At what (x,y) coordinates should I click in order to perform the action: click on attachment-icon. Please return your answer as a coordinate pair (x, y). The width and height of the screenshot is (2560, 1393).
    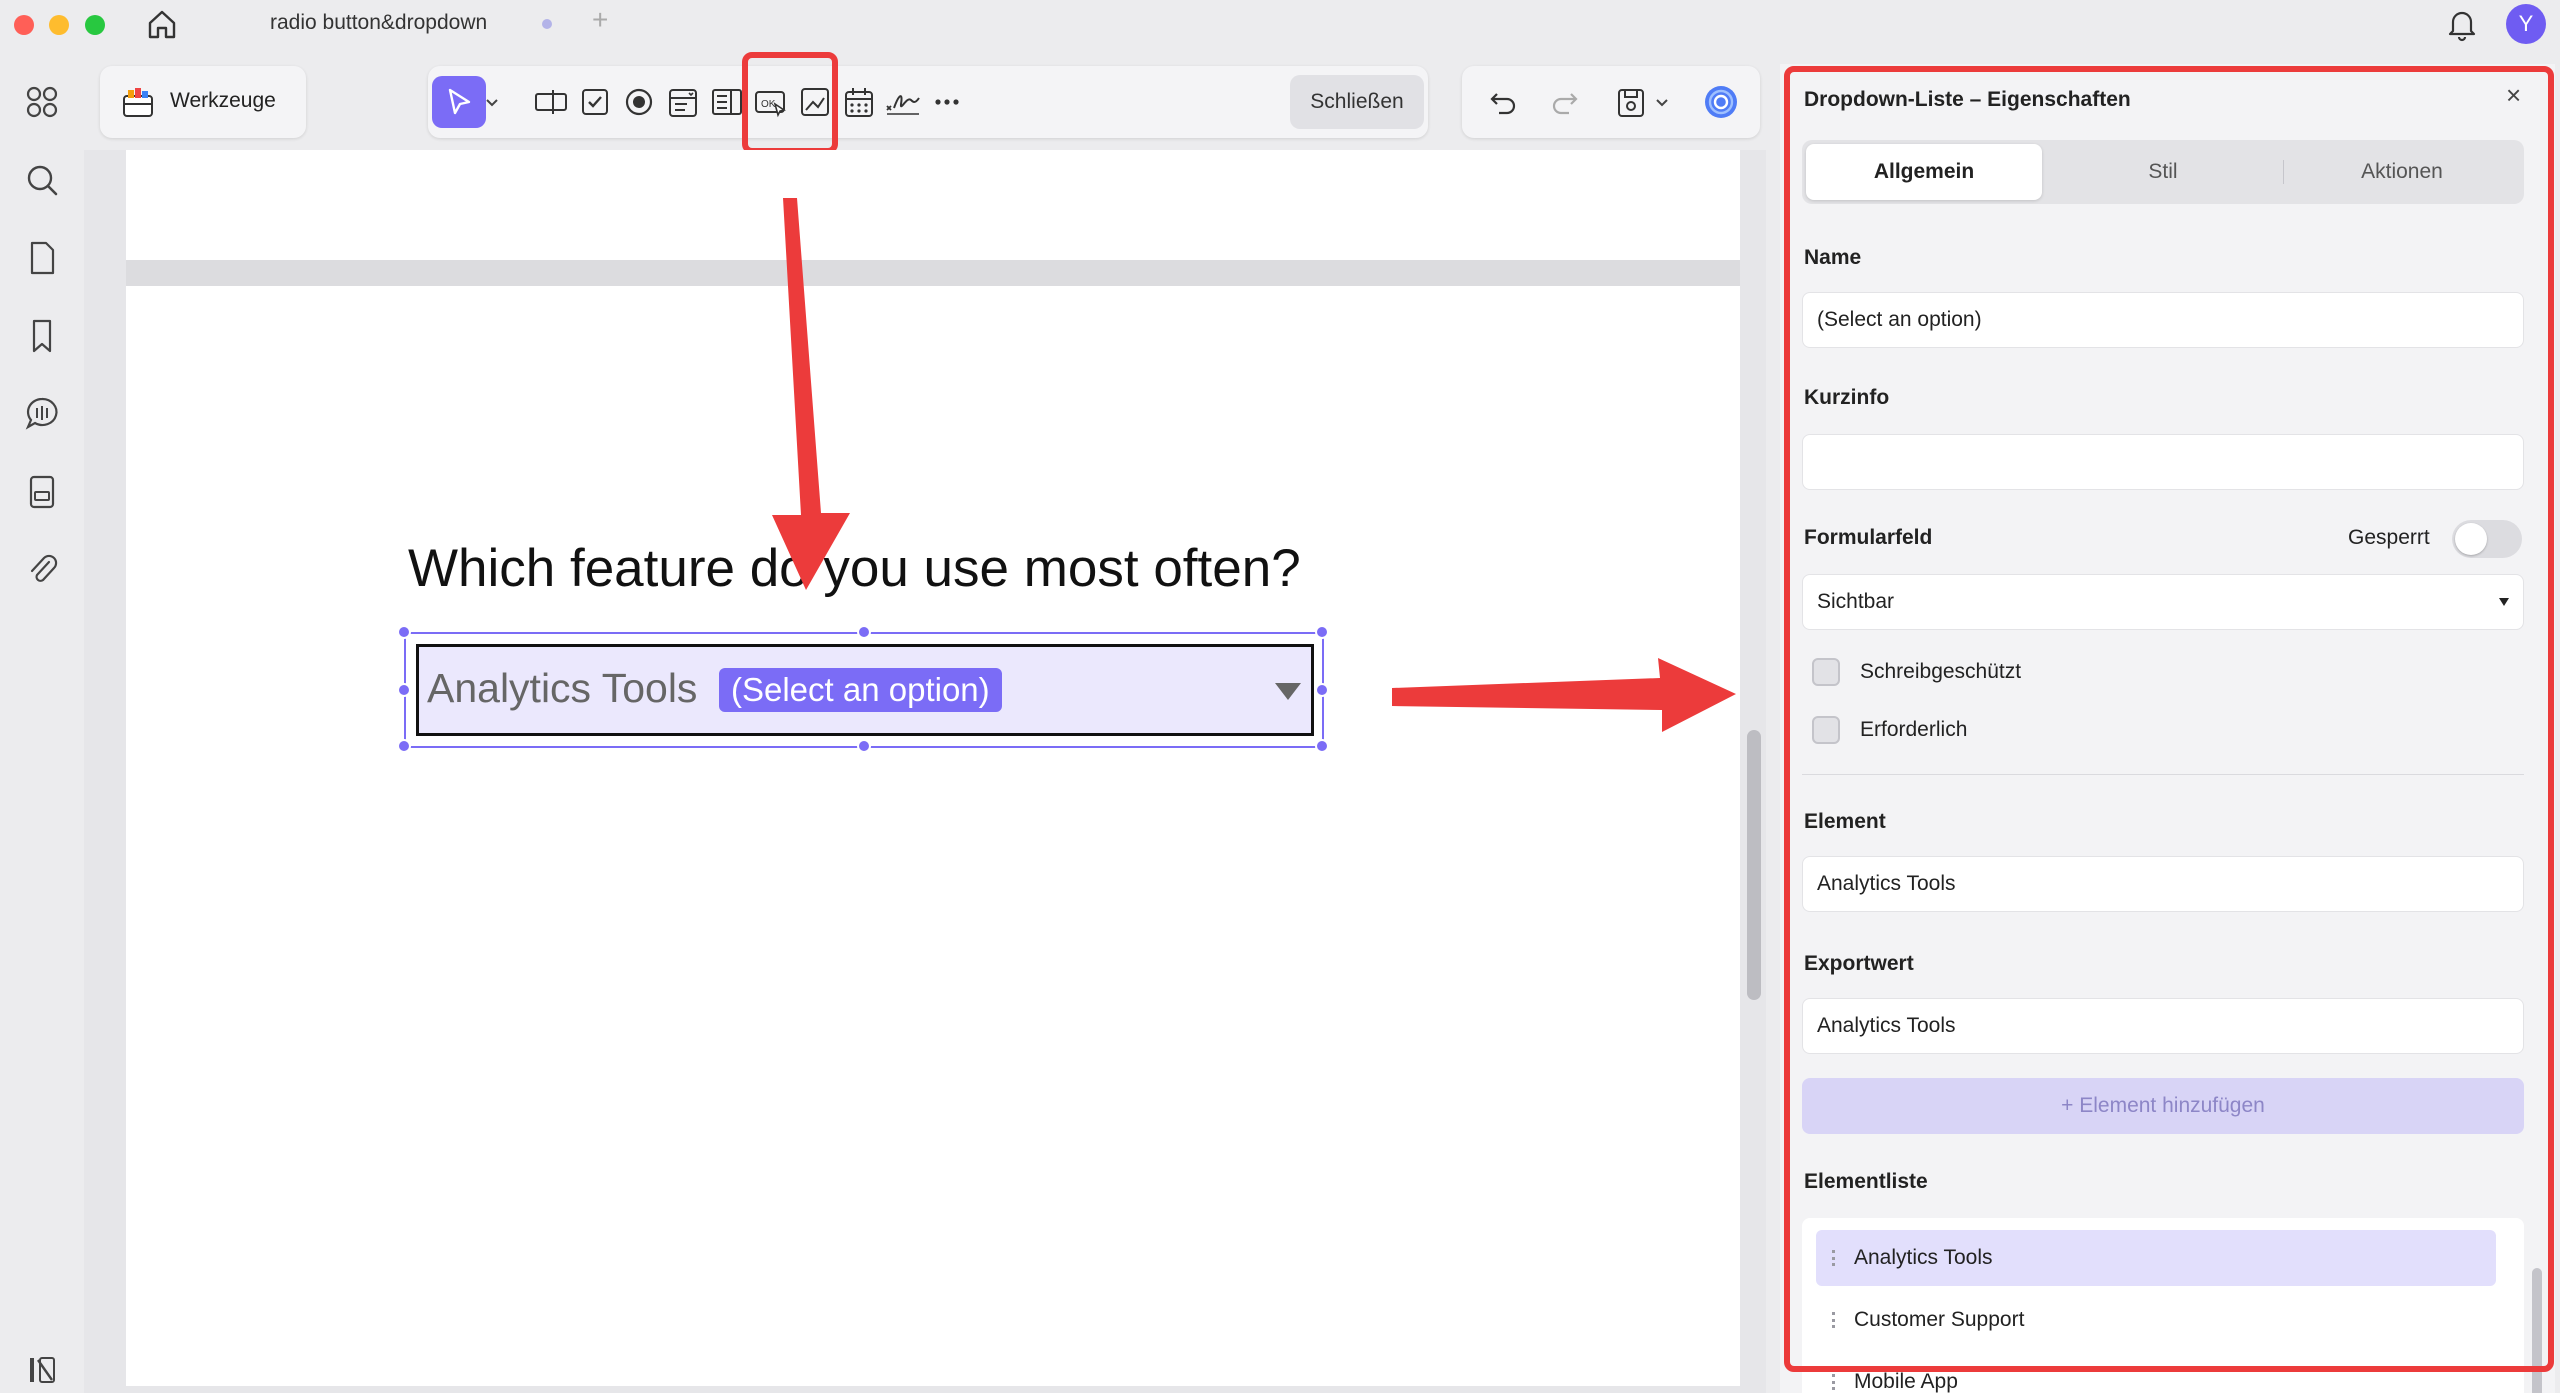
    Looking at the image, I should click on (42, 570).